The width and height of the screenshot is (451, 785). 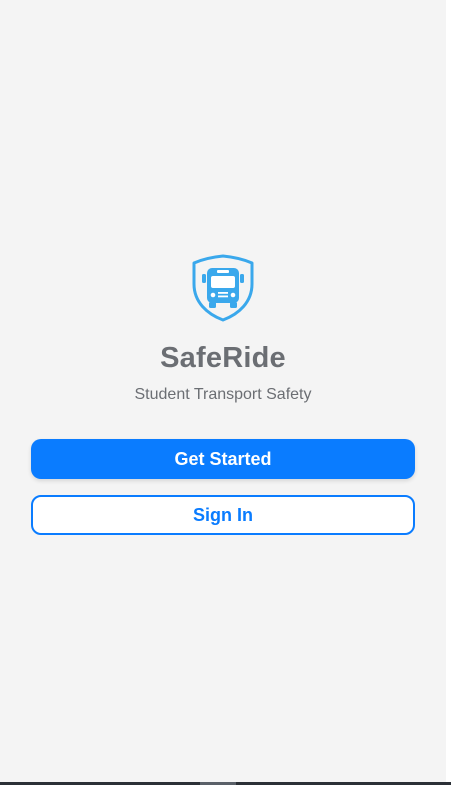 What do you see at coordinates (223, 358) in the screenshot?
I see `app-title: SafeRide` at bounding box center [223, 358].